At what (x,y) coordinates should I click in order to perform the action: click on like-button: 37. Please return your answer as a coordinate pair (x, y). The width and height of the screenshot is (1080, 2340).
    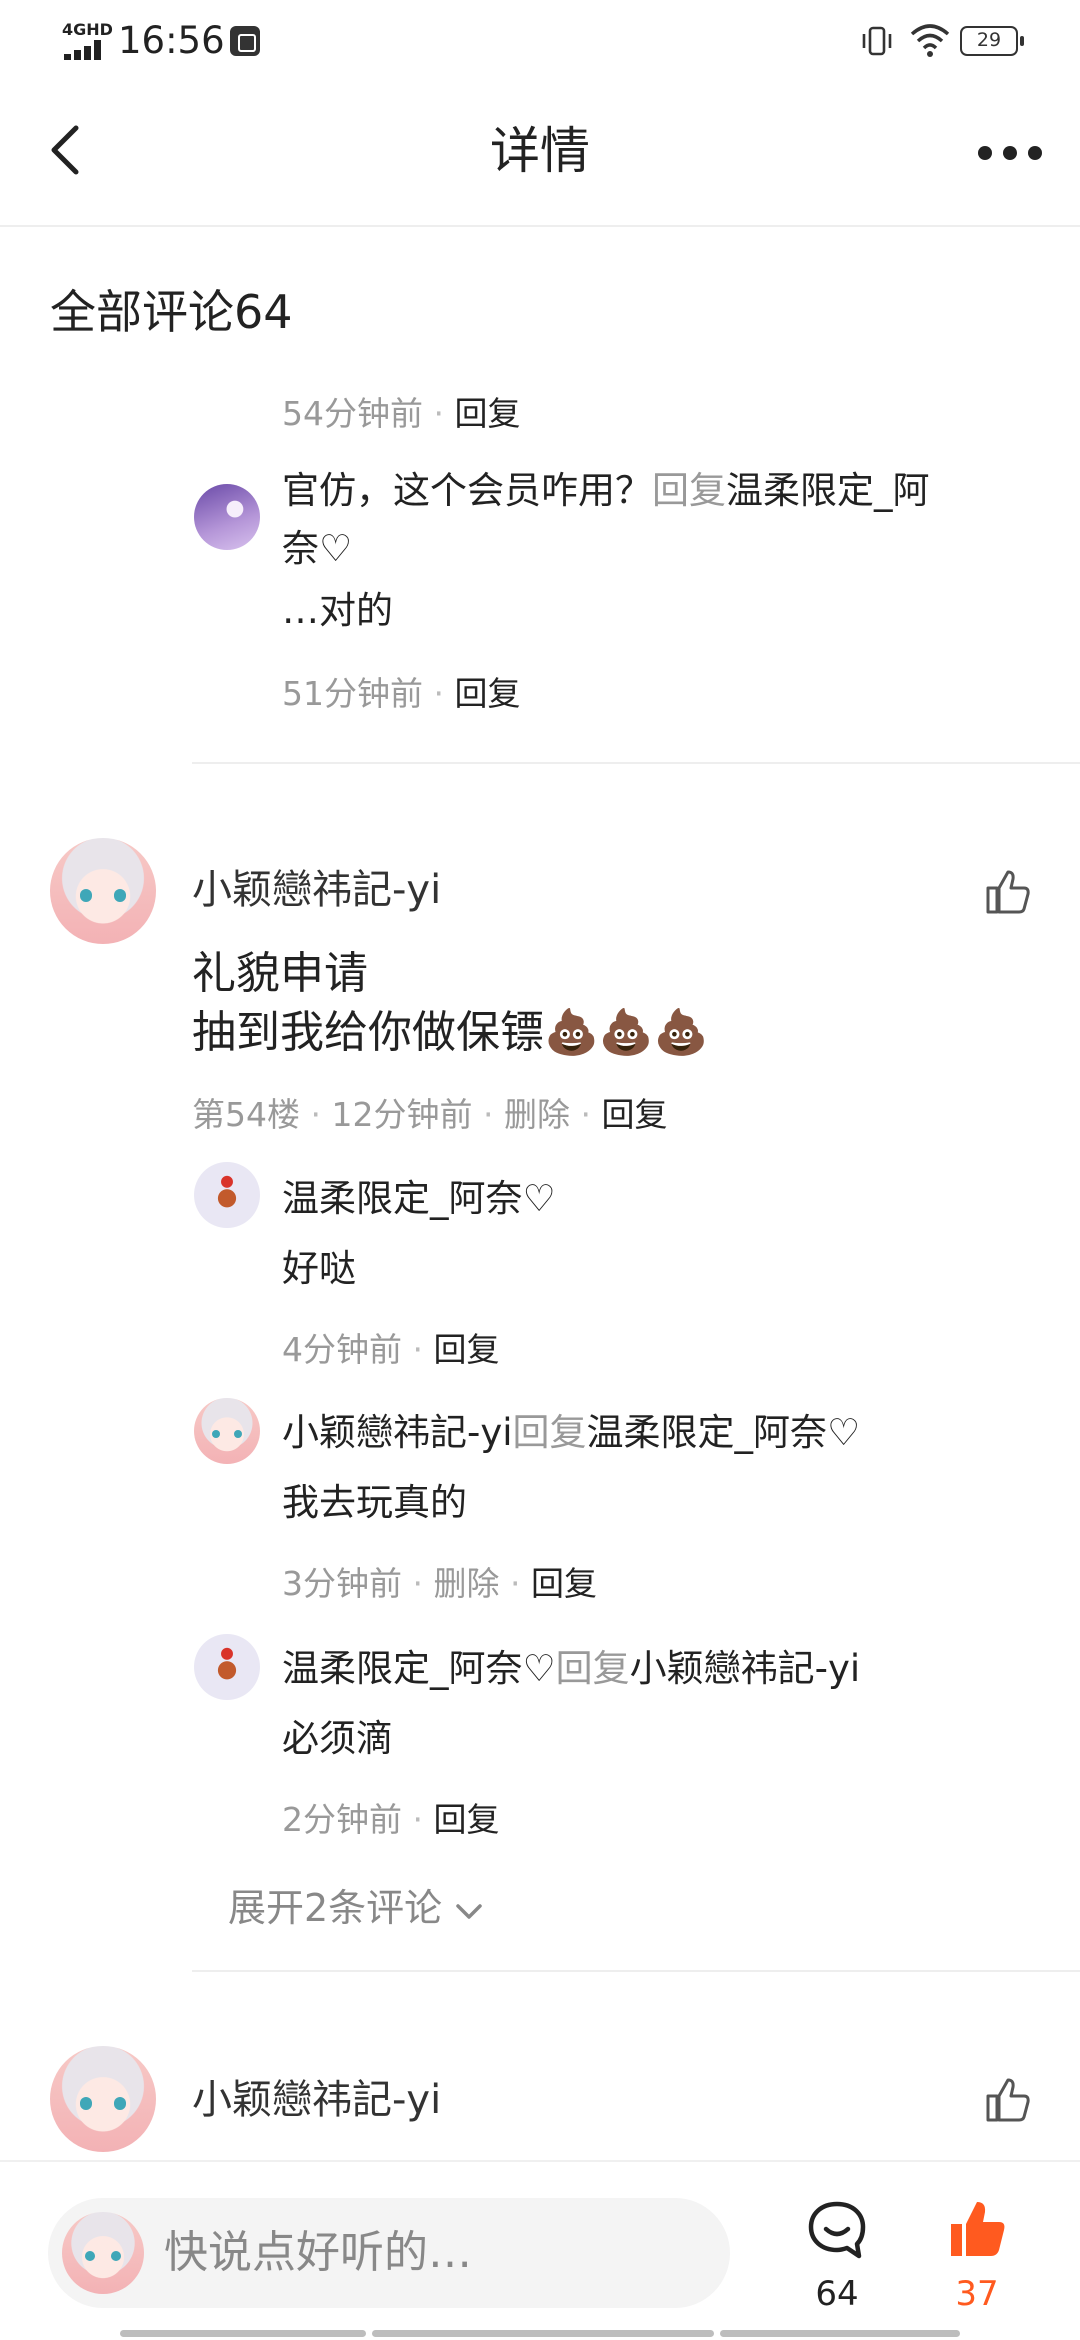
    Looking at the image, I should click on (977, 2258).